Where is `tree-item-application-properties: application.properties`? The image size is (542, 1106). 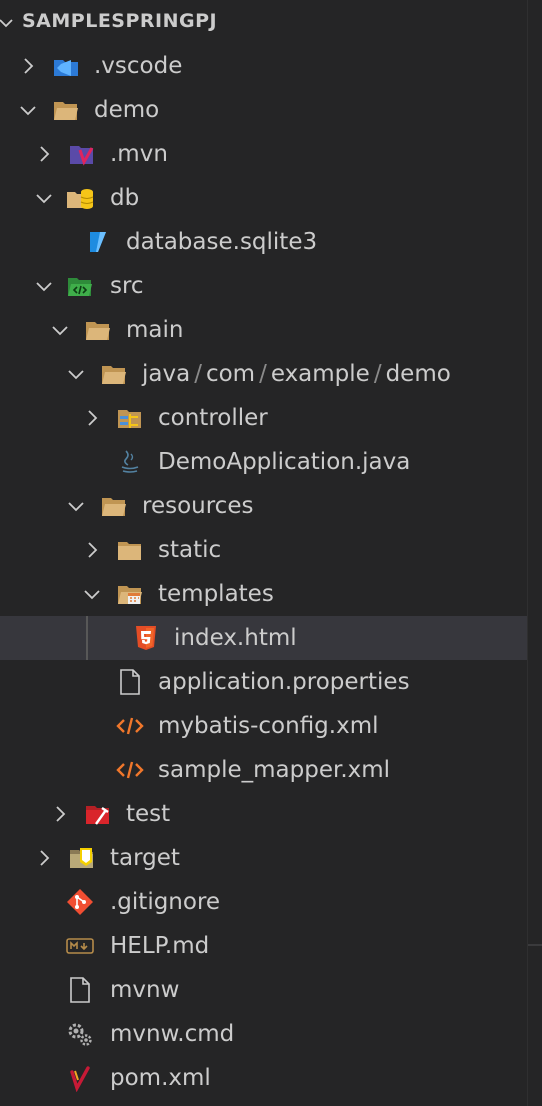 tree-item-application-properties: application.properties is located at coordinates (264, 682).